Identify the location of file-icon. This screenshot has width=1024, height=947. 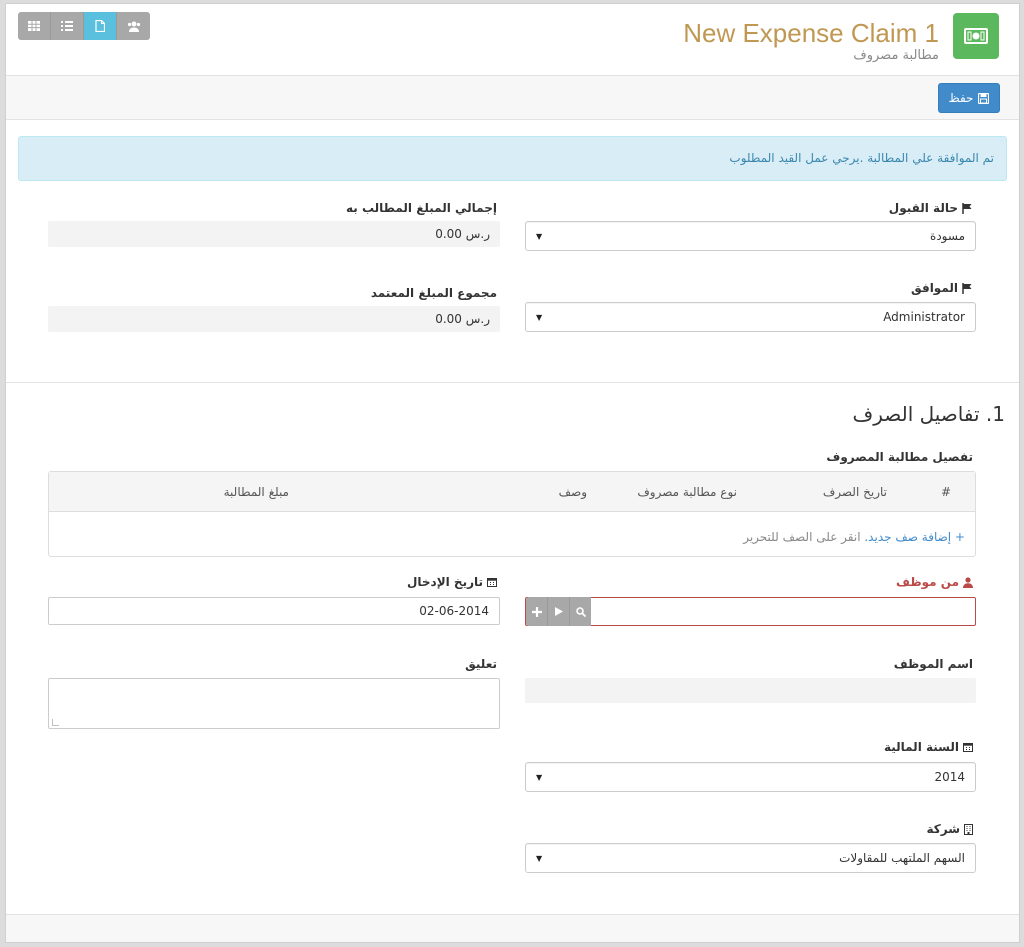
(100, 26).